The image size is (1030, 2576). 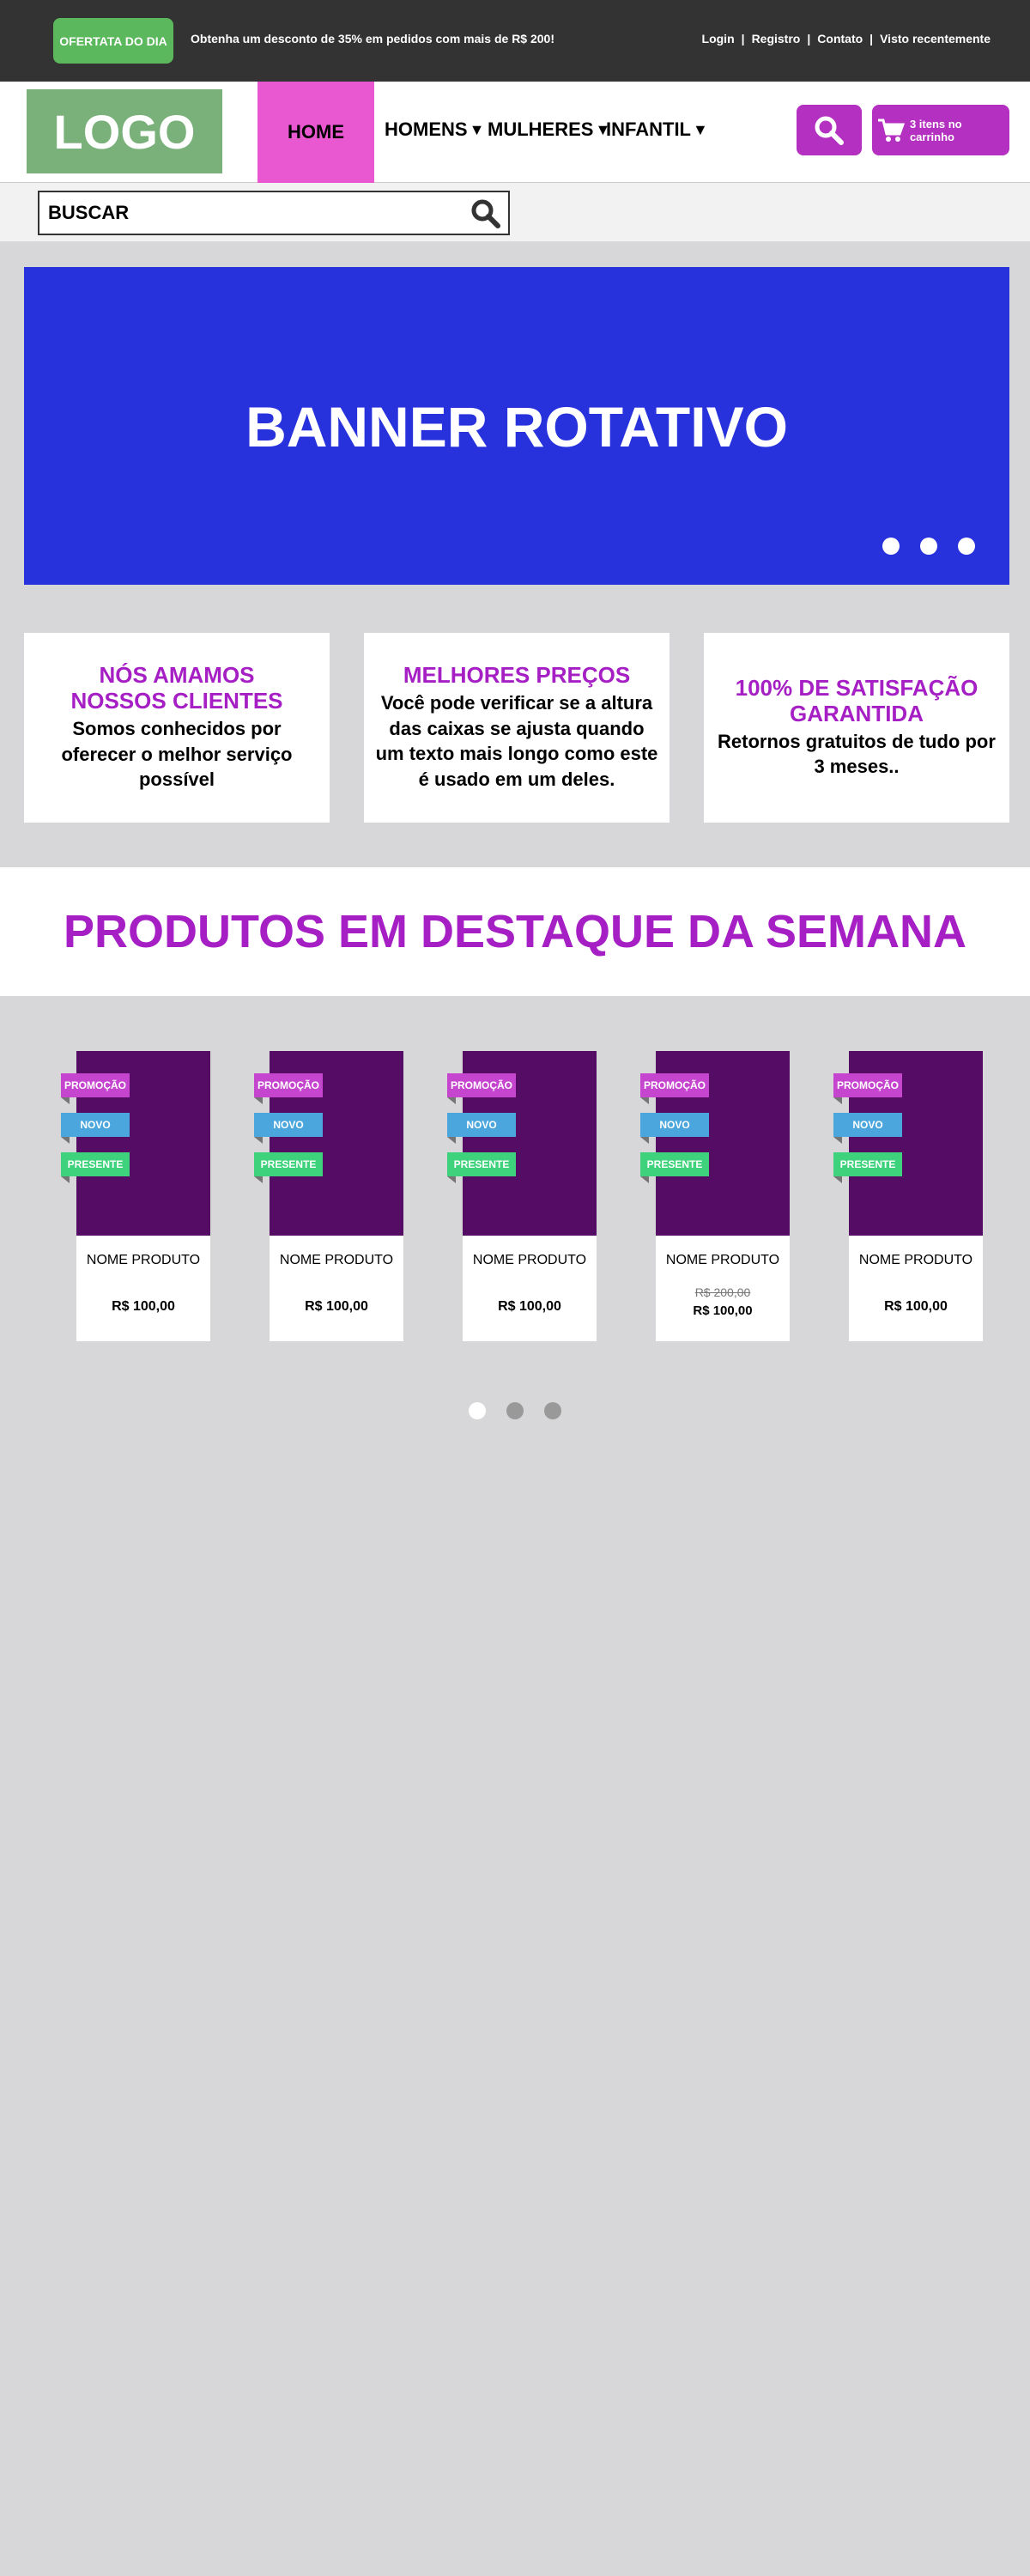 I want to click on banner-title: BANNER ROTATIVO, so click(x=516, y=427).